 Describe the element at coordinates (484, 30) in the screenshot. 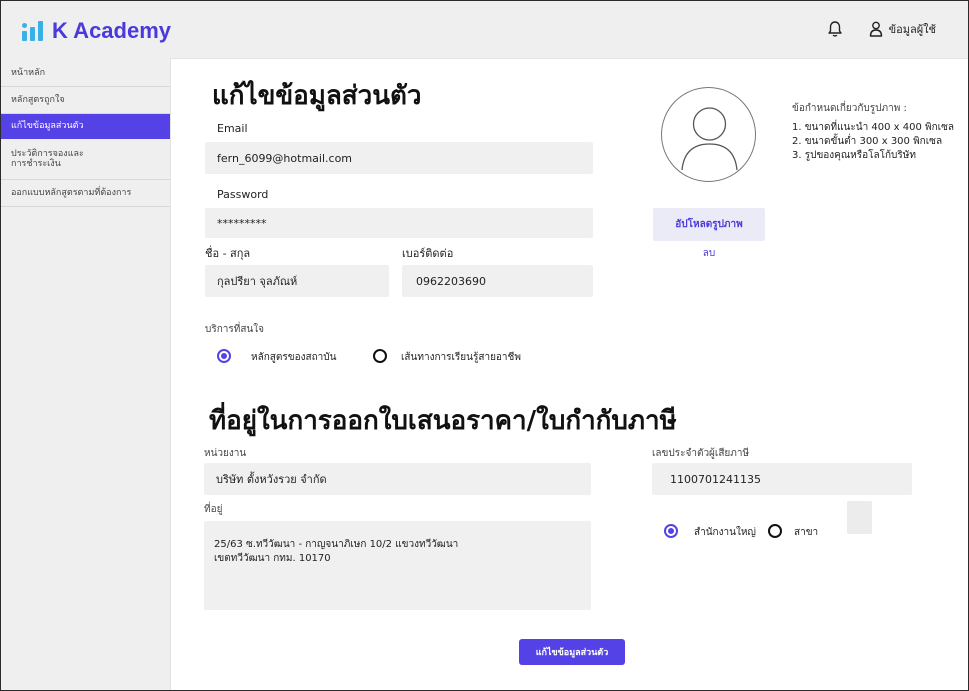

I see `top-header: K Academy ข้อมูลผู้ใช้` at that location.